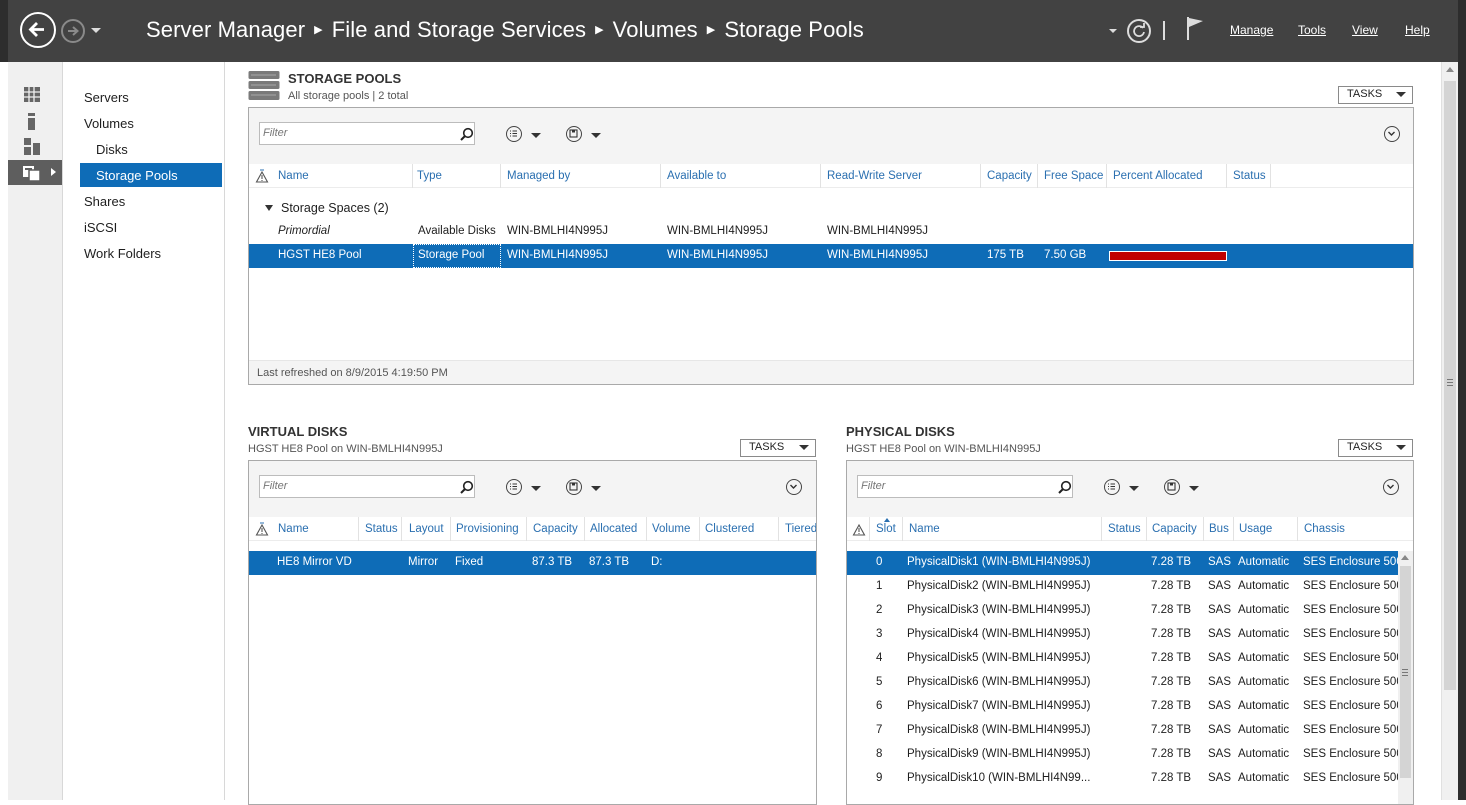 This screenshot has height=805, width=1466. Describe the element at coordinates (1405, 677) in the screenshot. I see `physical-disks-scrollbar` at that location.